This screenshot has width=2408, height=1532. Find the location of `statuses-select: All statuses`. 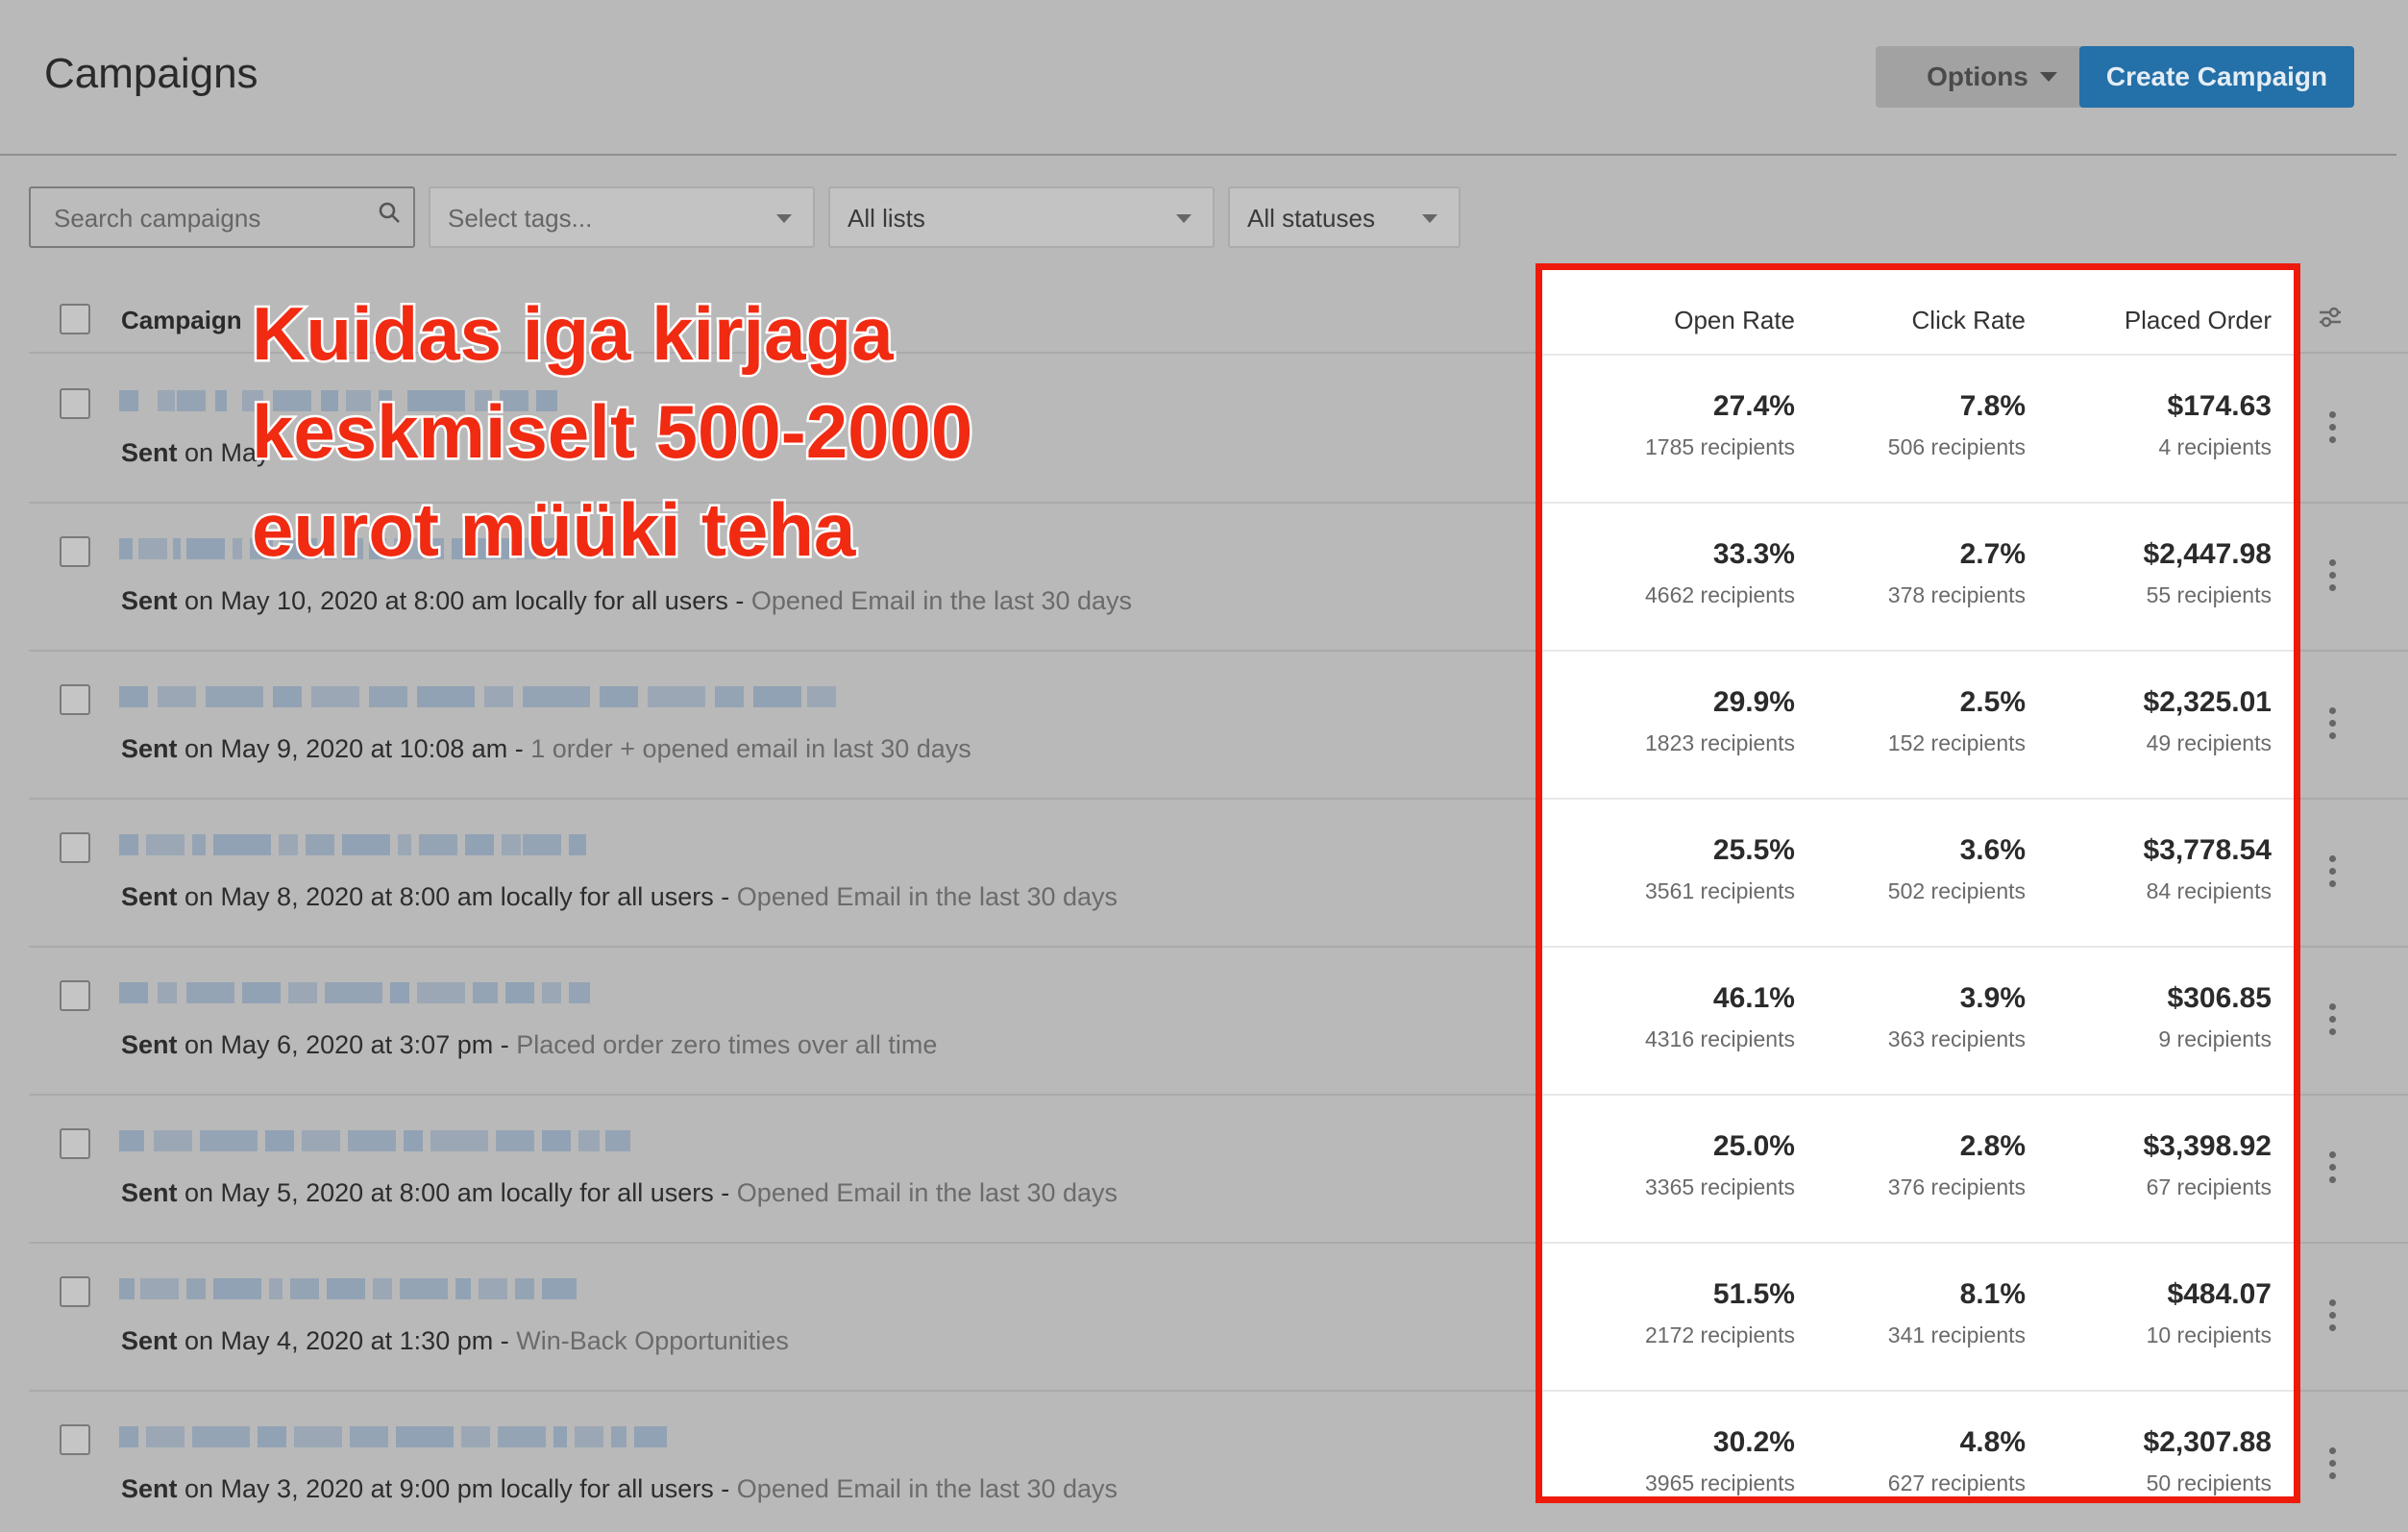

statuses-select: All statuses is located at coordinates (1345, 217).